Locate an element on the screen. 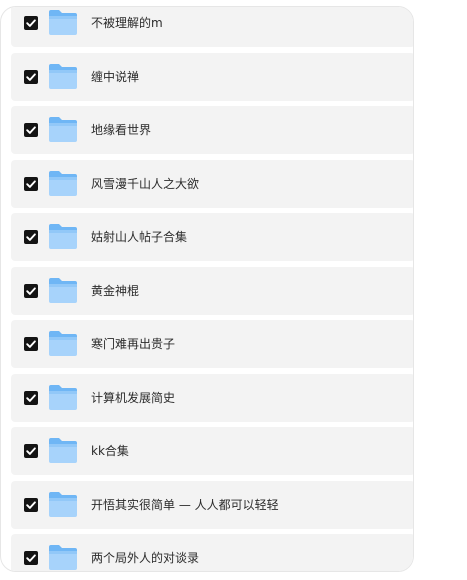  folder-row-5: 姑射山人帖子合集 is located at coordinates (212, 237).